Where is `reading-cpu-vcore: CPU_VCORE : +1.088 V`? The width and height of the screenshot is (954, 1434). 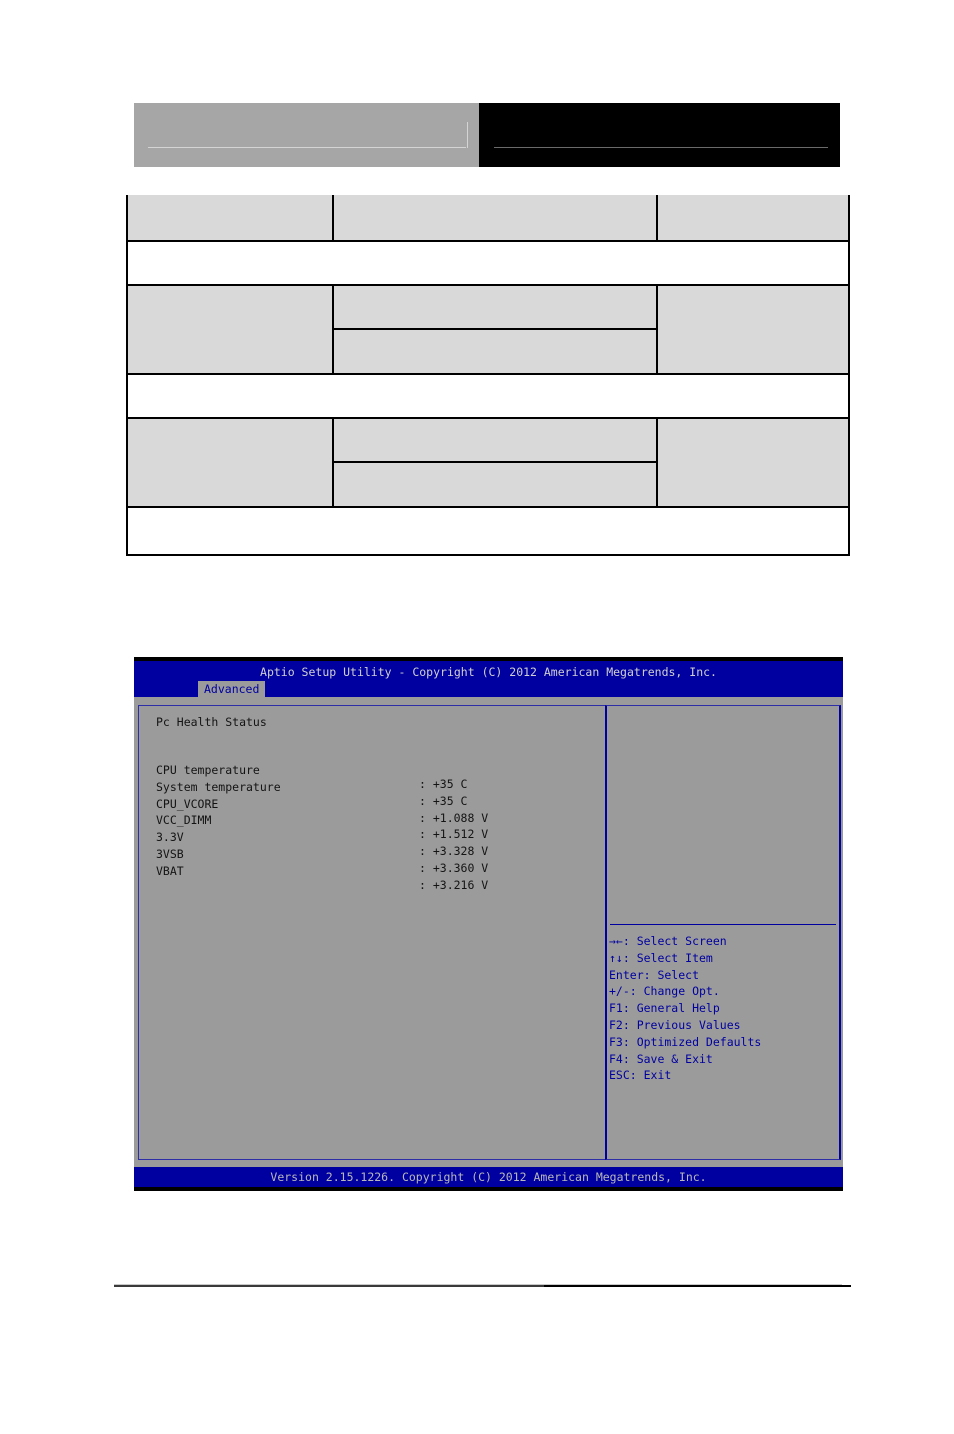 reading-cpu-vcore: CPU_VCORE : +1.088 V is located at coordinates (376, 804).